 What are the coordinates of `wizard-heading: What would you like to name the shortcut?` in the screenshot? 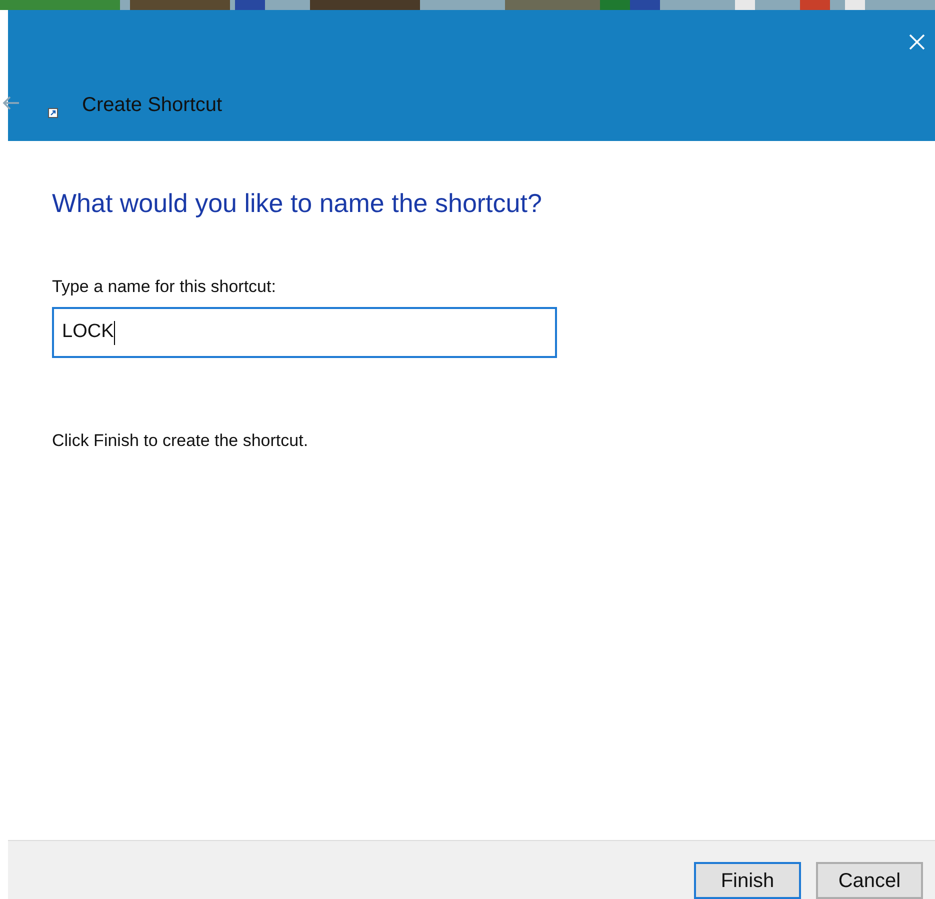 It's located at (297, 203).